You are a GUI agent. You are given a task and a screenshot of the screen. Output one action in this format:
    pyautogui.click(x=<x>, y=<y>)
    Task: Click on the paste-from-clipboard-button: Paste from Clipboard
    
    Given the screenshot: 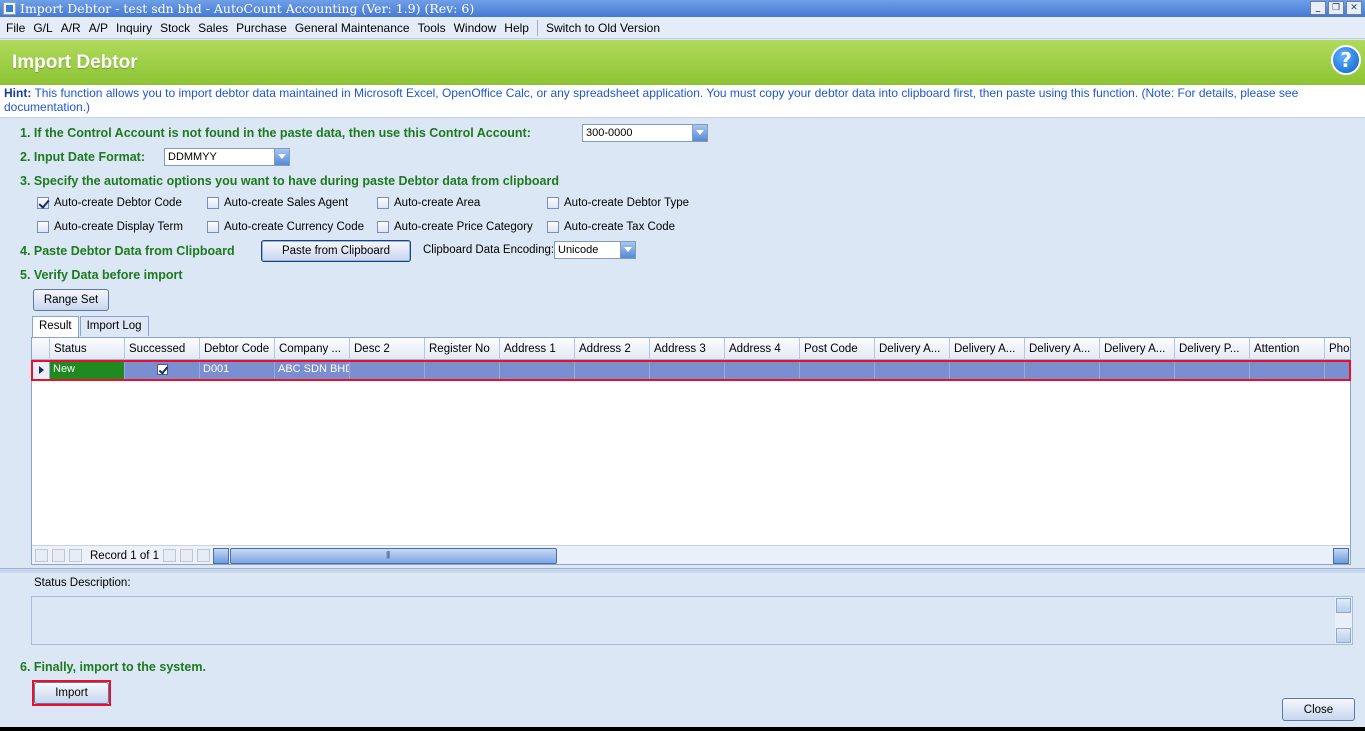 What is the action you would take?
    pyautogui.click(x=336, y=251)
    